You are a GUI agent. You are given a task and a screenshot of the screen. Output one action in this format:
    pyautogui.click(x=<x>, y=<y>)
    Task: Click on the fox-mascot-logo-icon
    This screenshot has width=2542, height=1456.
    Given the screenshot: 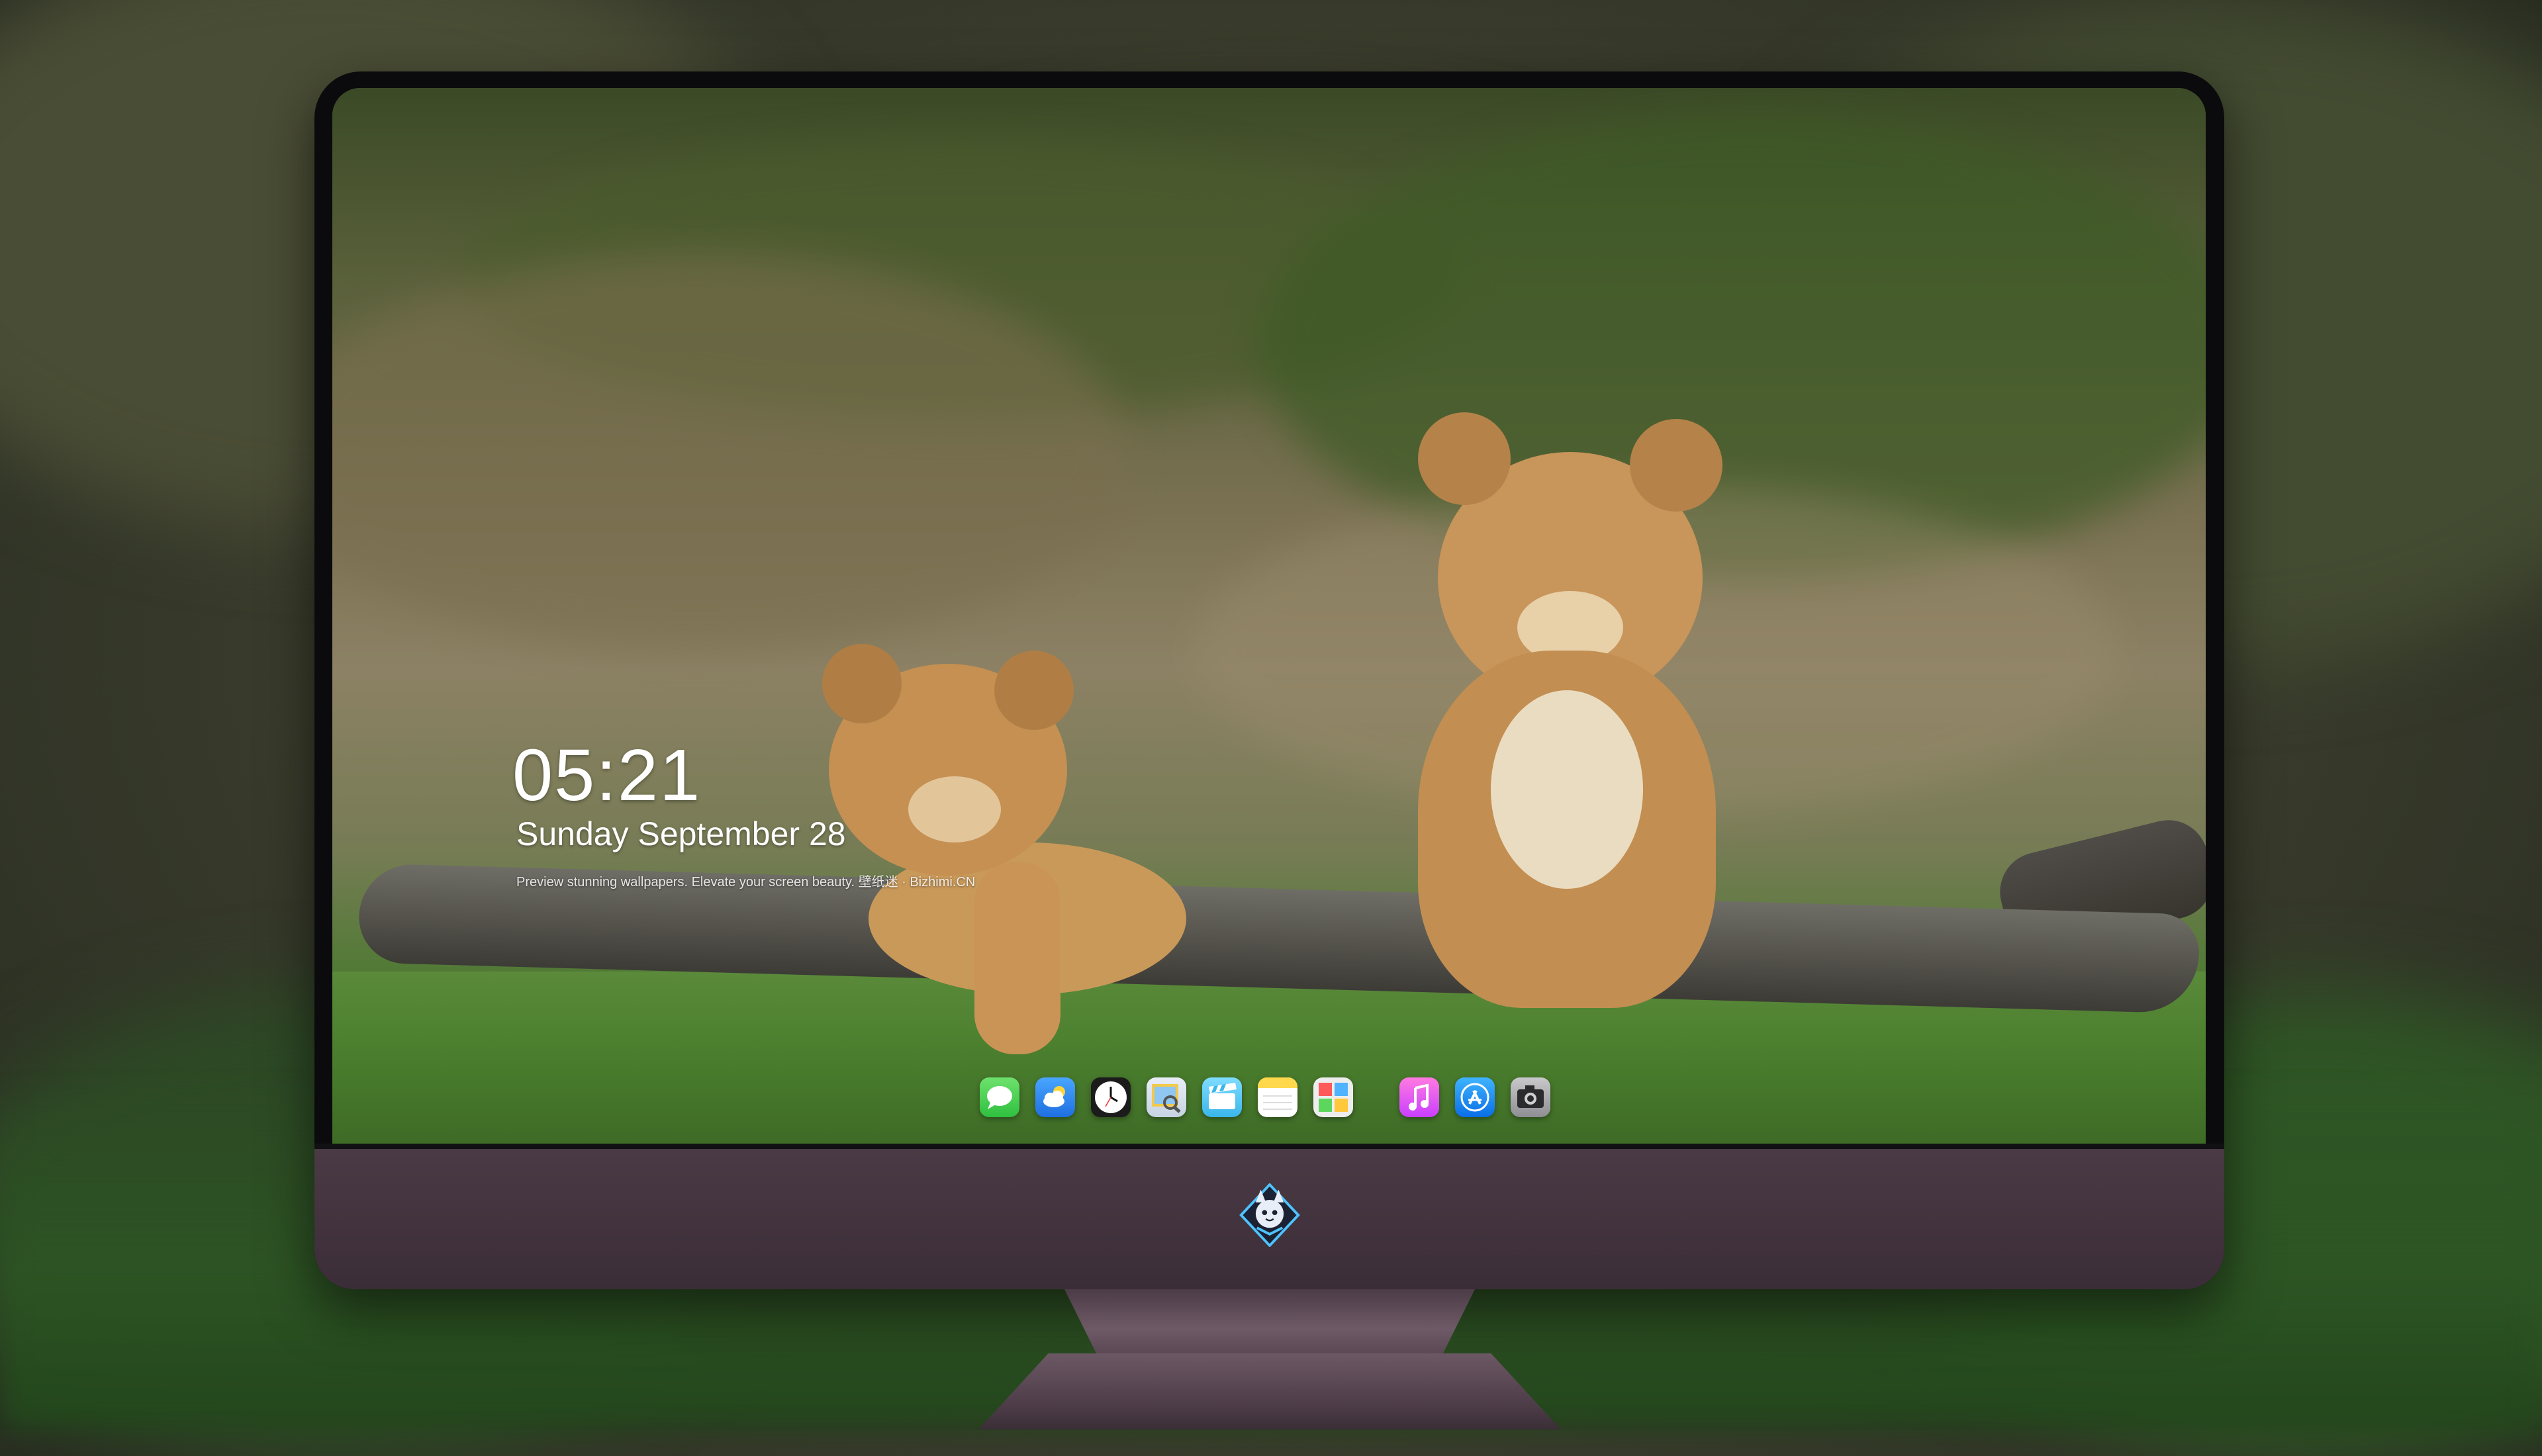 What is the action you would take?
    pyautogui.click(x=1270, y=1215)
    